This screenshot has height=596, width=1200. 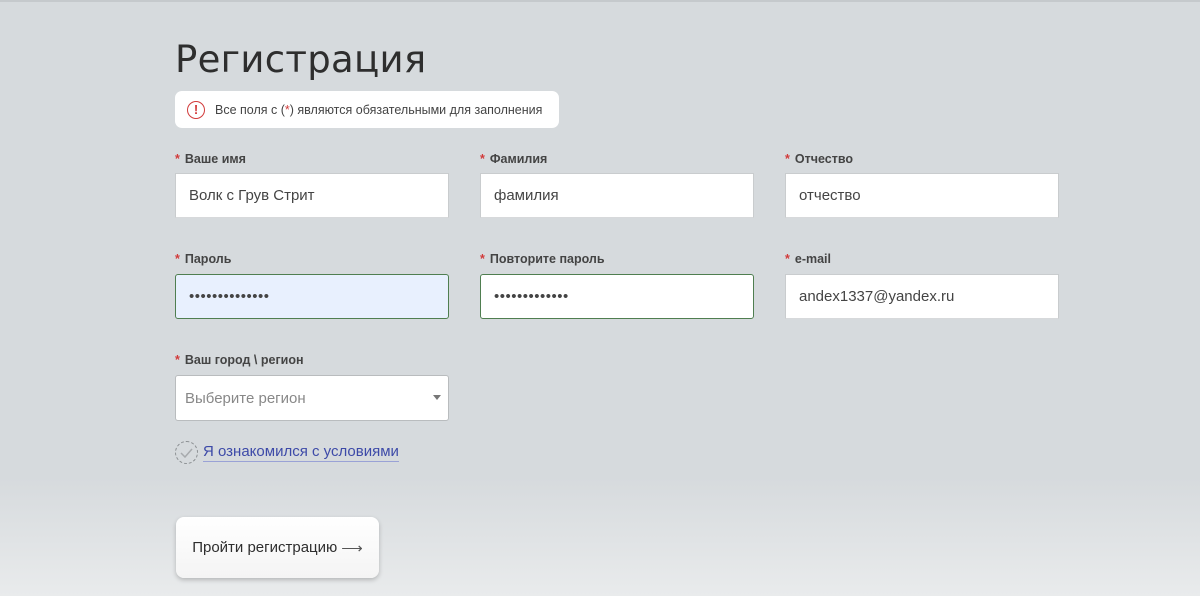 I want to click on top-divider, so click(x=600, y=1).